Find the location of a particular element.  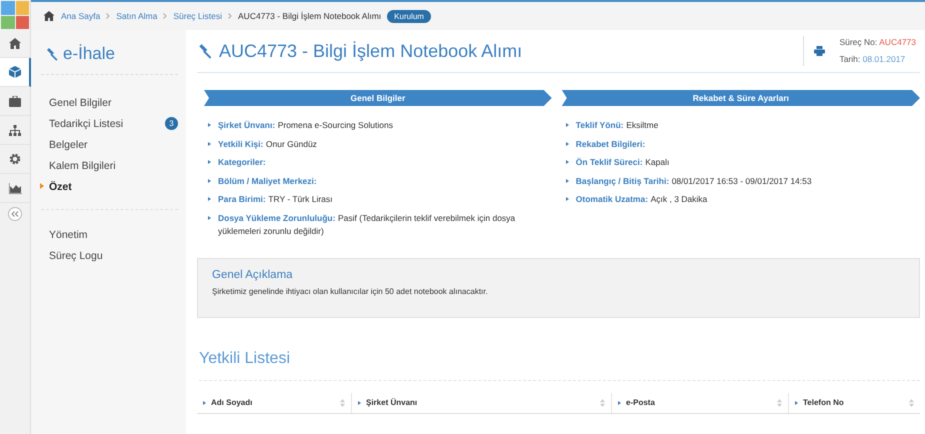

section-header: Rekabet & Süre Ayarları is located at coordinates (741, 98).